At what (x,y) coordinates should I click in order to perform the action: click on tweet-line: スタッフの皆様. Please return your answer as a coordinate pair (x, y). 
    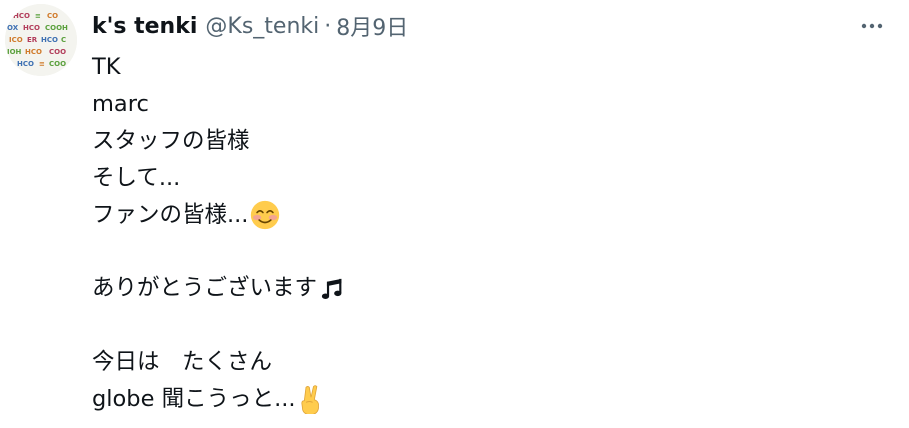
    Looking at the image, I should click on (171, 140).